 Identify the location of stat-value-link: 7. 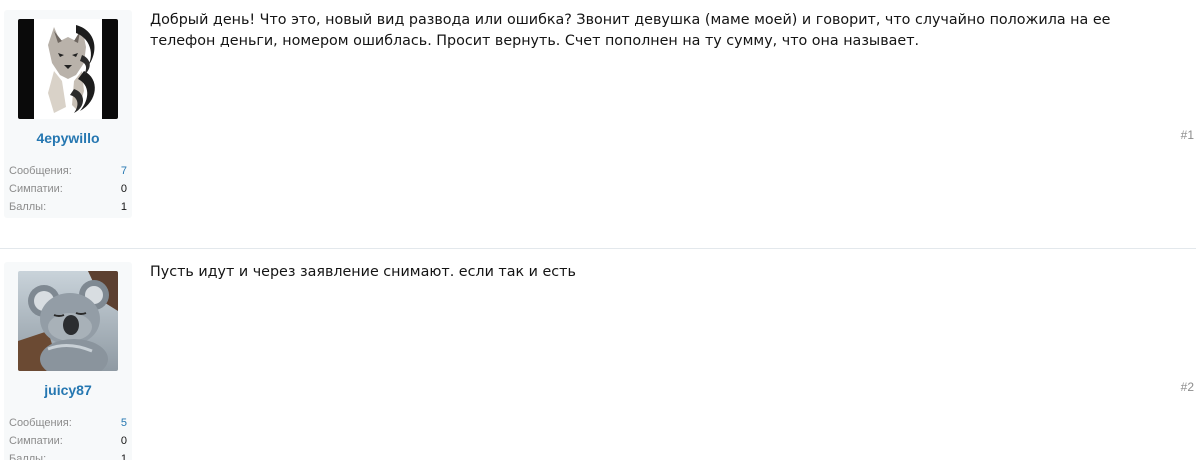
(124, 171).